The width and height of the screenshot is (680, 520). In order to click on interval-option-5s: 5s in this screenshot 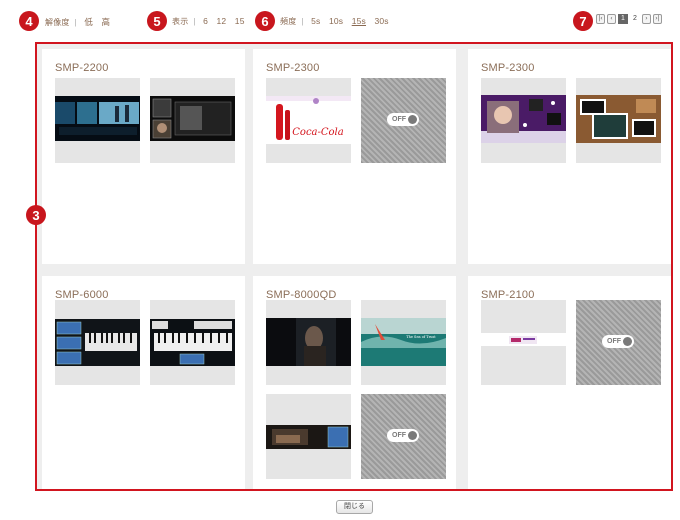, I will do `click(315, 21)`.